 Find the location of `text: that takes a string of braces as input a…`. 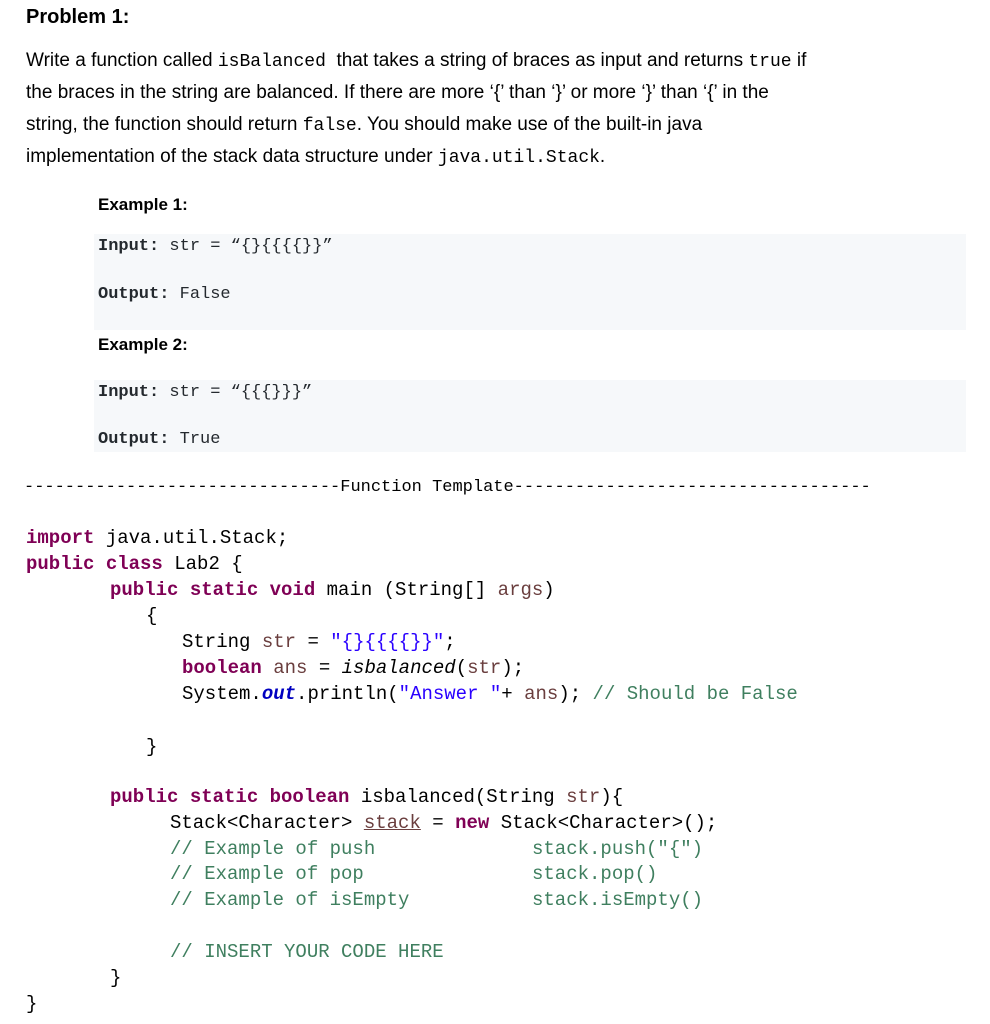

text: that takes a string of braces as input a… is located at coordinates (537, 60).